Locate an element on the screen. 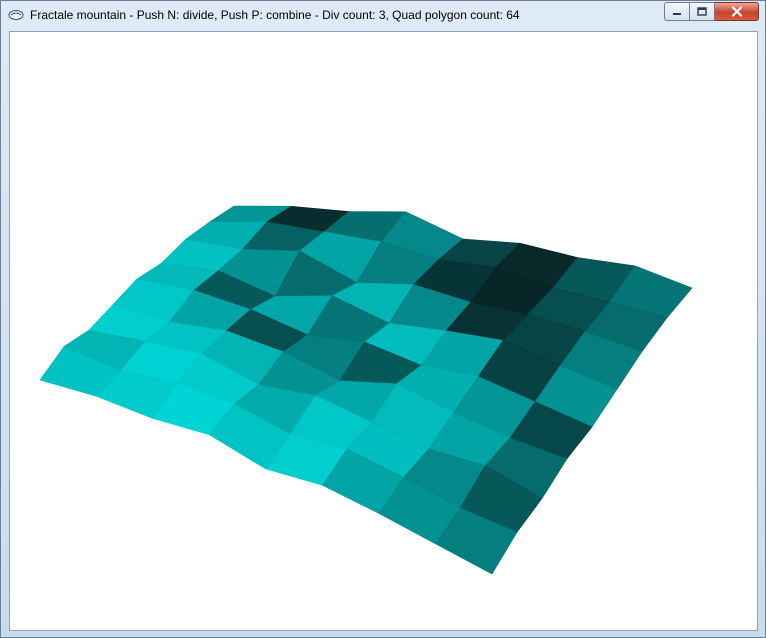  app-window-icon is located at coordinates (16, 15).